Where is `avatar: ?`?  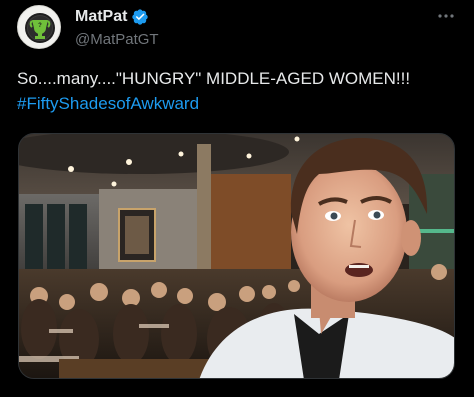
avatar: ? is located at coordinates (39, 27).